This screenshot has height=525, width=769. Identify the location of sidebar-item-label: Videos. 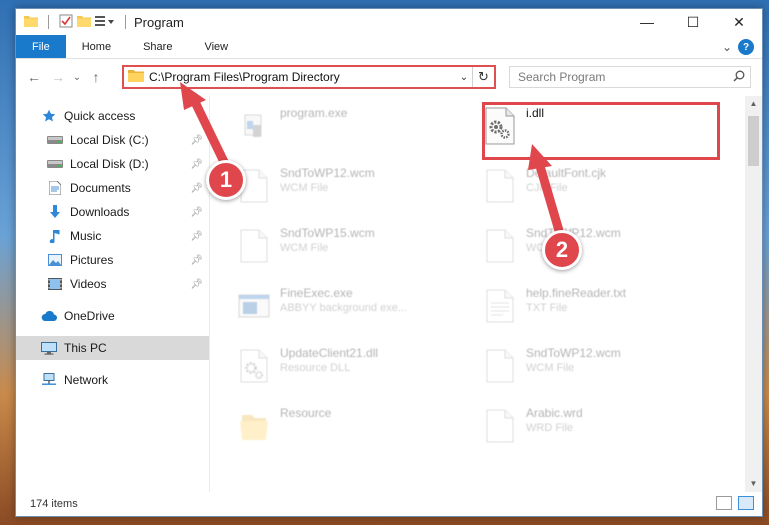
(88, 284).